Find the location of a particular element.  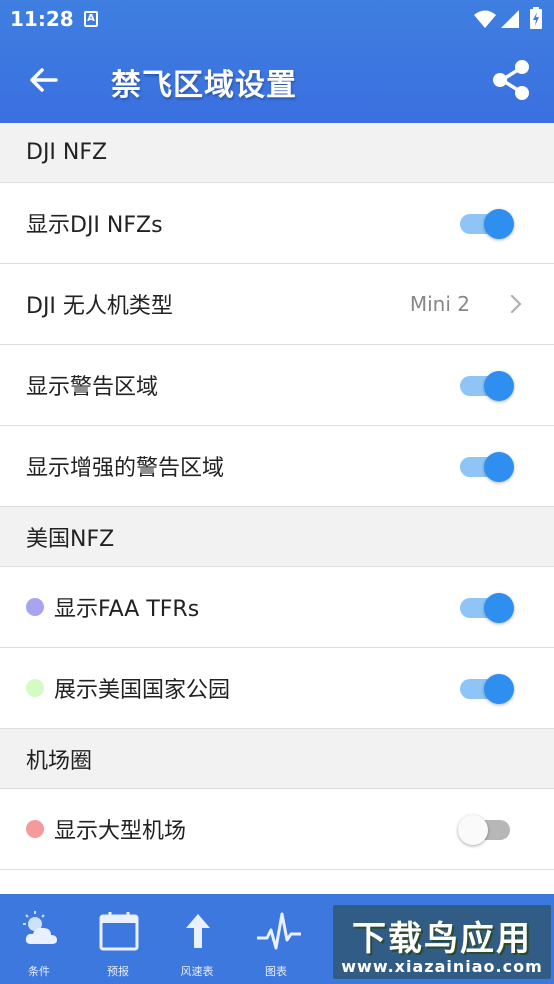

chevron-right-icon is located at coordinates (516, 304).